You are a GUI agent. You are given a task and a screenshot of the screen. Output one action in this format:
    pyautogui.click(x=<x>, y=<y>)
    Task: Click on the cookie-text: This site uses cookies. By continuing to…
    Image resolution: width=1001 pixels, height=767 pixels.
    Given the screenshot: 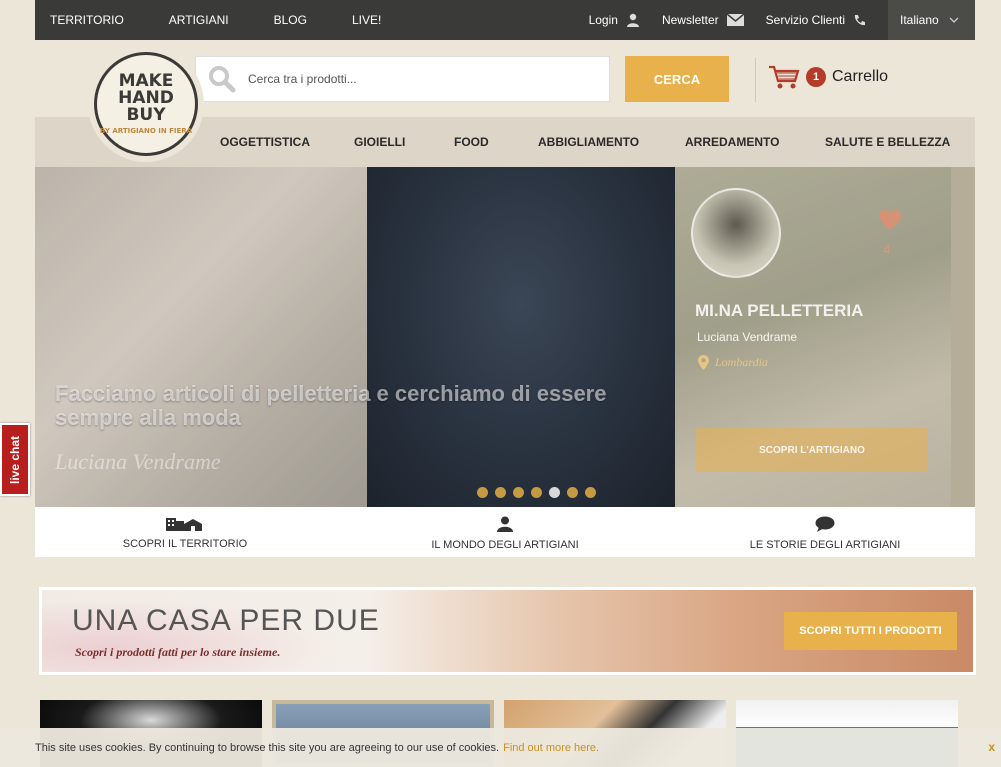 What is the action you would take?
    pyautogui.click(x=267, y=747)
    